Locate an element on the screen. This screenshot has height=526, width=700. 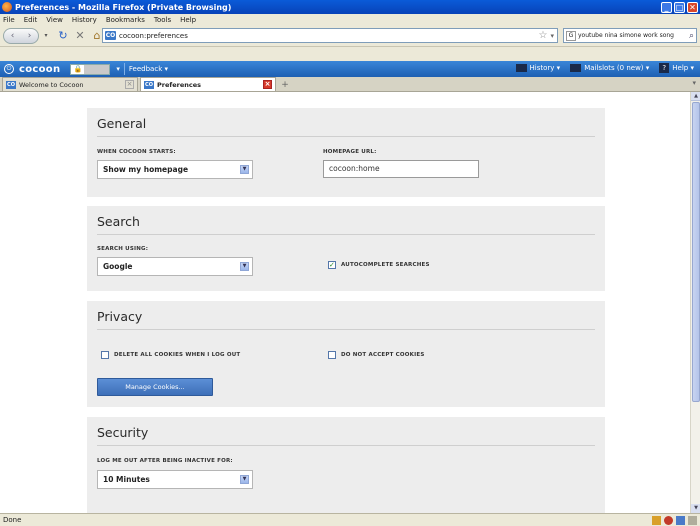
search-magnifier-icon: ⌕ is located at coordinates (691, 36).